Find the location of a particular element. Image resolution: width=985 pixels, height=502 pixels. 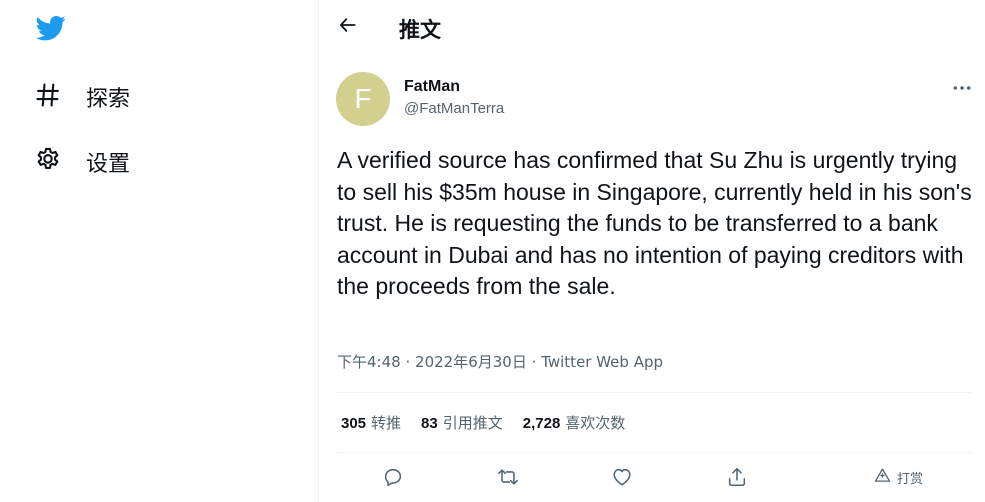

stat-quotes: 83 引用推文 is located at coordinates (462, 422).